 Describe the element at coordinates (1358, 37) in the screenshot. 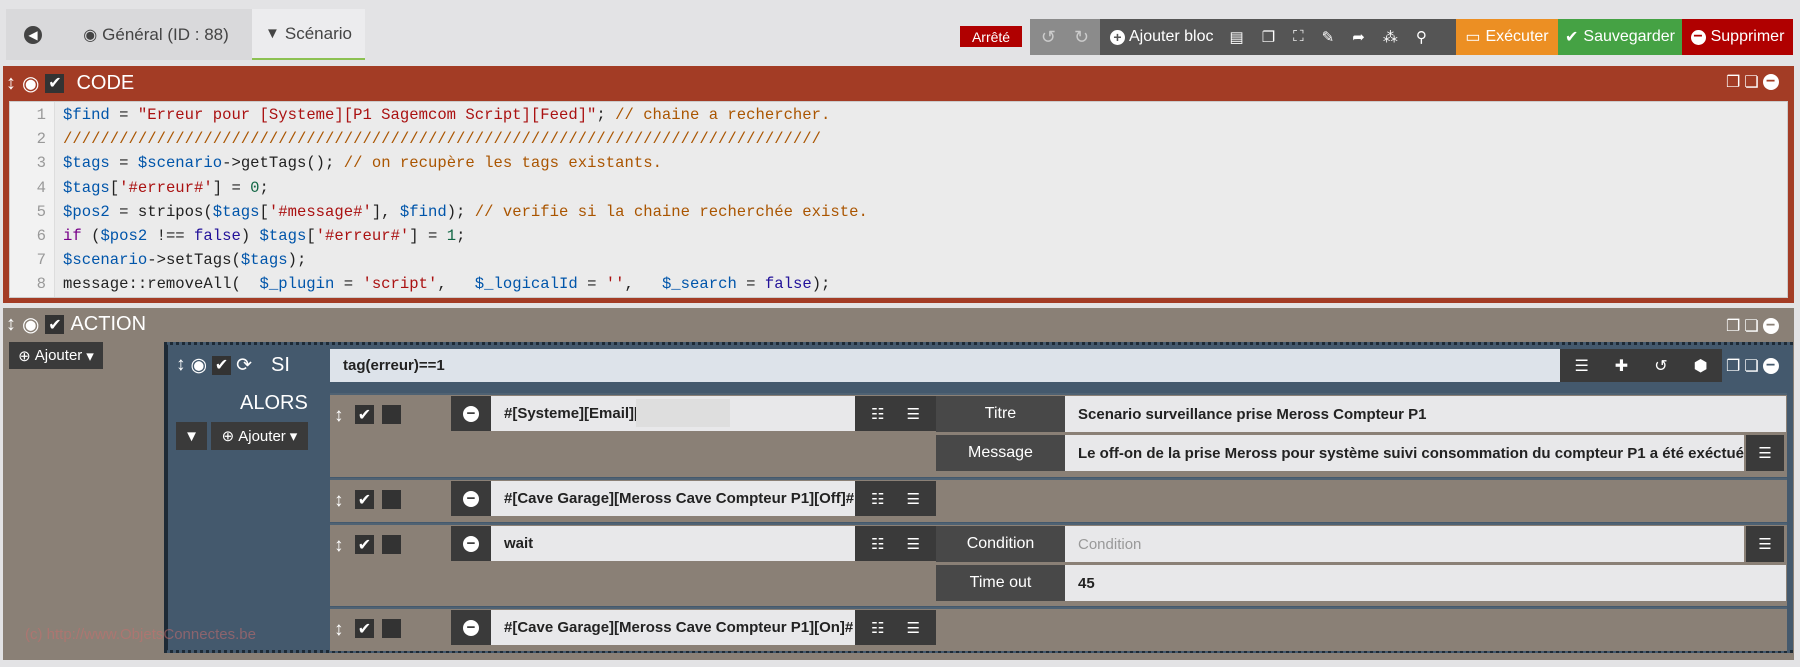

I see `share-icon: ➦` at that location.